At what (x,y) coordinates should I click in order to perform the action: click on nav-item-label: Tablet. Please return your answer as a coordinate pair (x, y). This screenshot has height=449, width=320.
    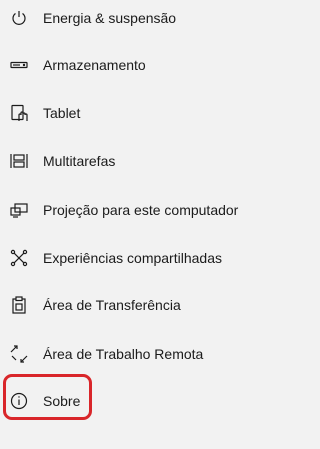
    Looking at the image, I should click on (62, 113).